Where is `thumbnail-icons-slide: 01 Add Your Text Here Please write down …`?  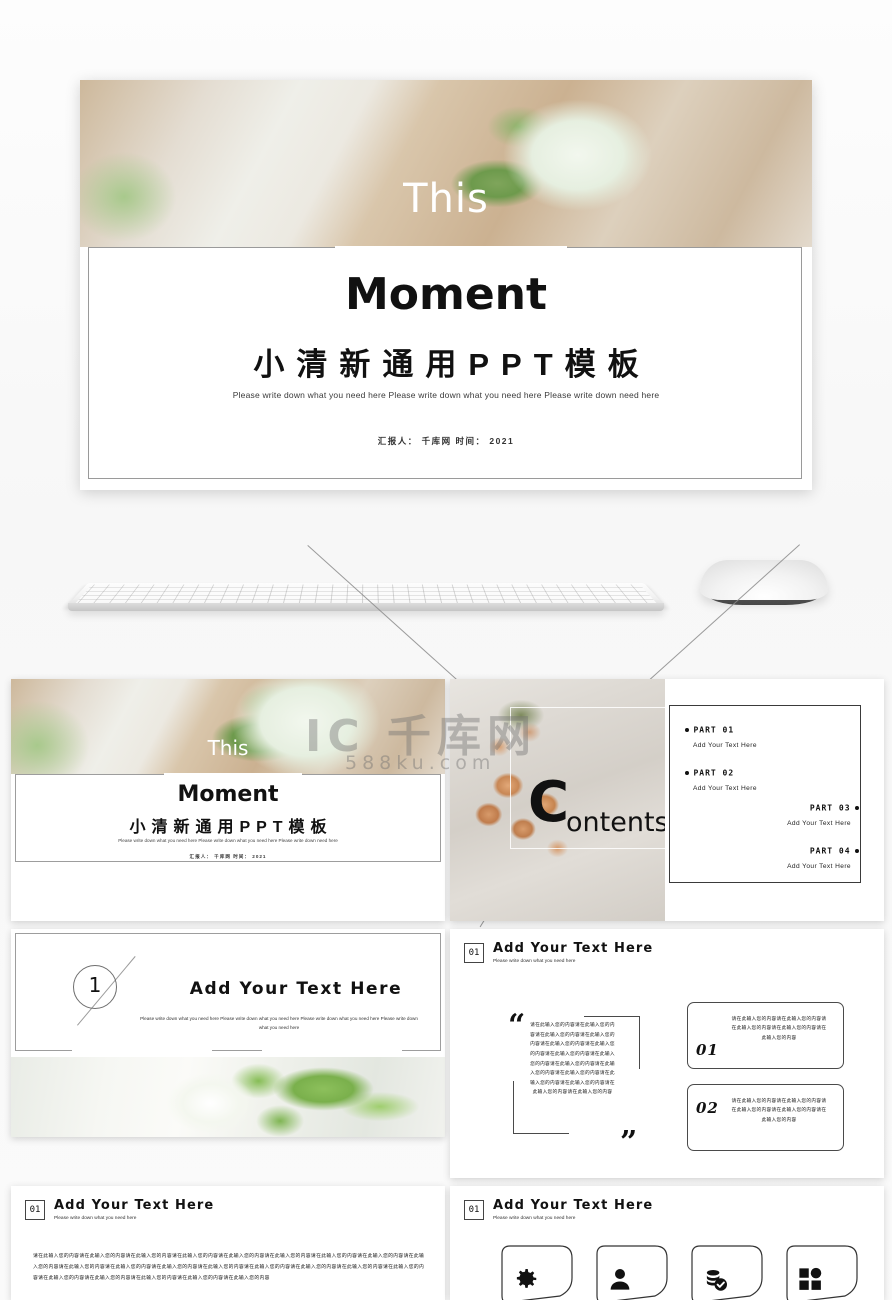 thumbnail-icons-slide: 01 Add Your Text Here Please write down … is located at coordinates (667, 1243).